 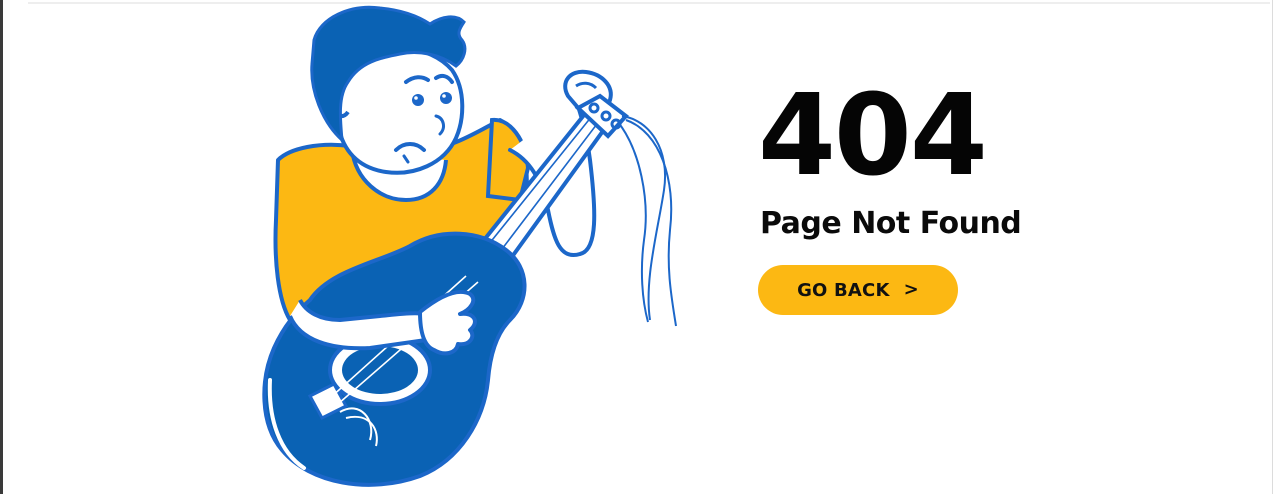 What do you see at coordinates (843, 290) in the screenshot?
I see `go-back-label: GO BACK` at bounding box center [843, 290].